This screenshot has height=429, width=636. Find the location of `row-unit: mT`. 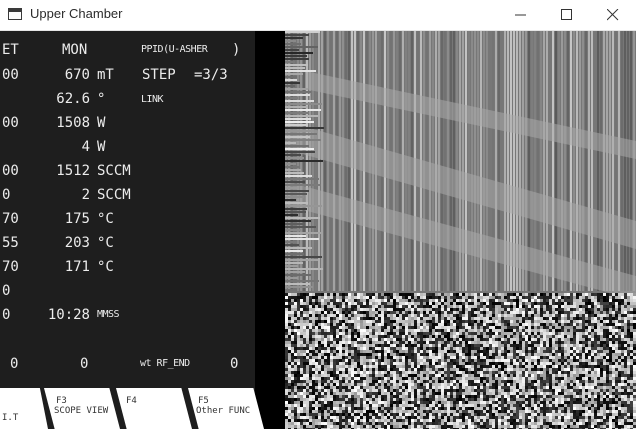

row-unit: mT is located at coordinates (105, 75).